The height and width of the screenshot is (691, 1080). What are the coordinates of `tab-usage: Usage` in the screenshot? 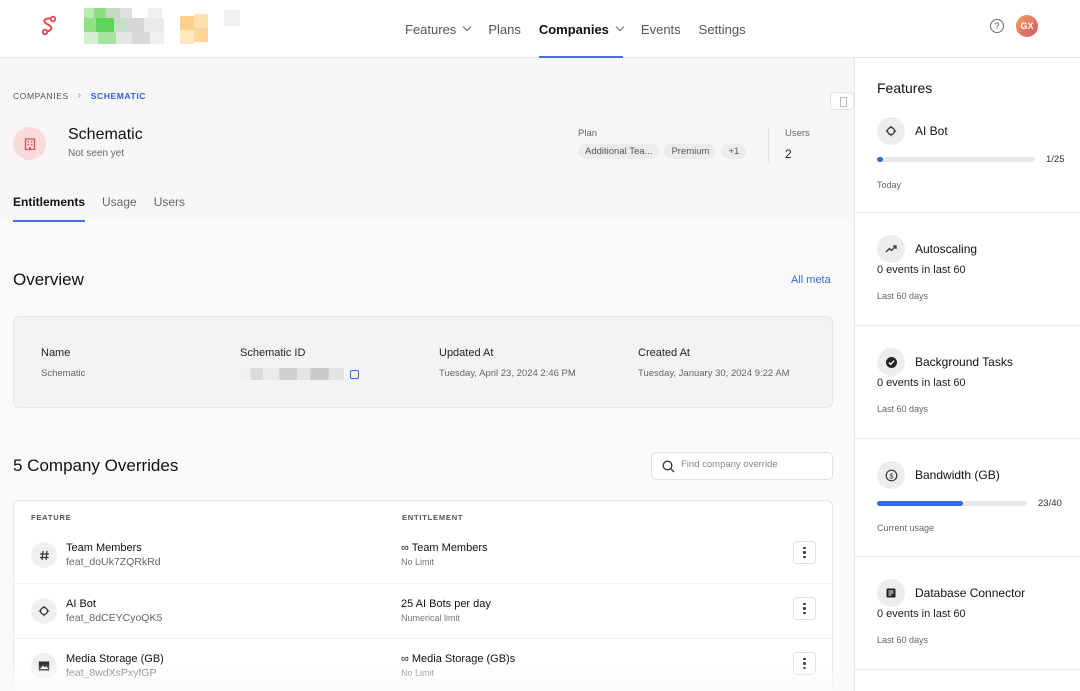 It's located at (119, 207).